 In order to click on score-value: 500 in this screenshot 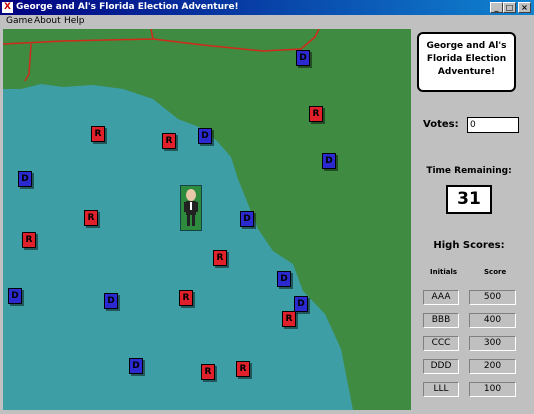, I will do `click(492, 297)`.